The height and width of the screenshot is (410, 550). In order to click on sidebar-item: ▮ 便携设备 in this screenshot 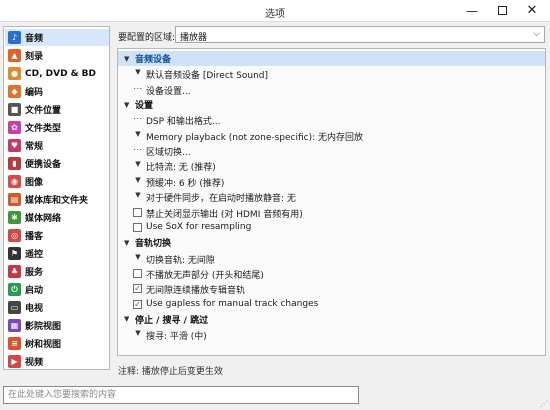, I will do `click(57, 163)`.